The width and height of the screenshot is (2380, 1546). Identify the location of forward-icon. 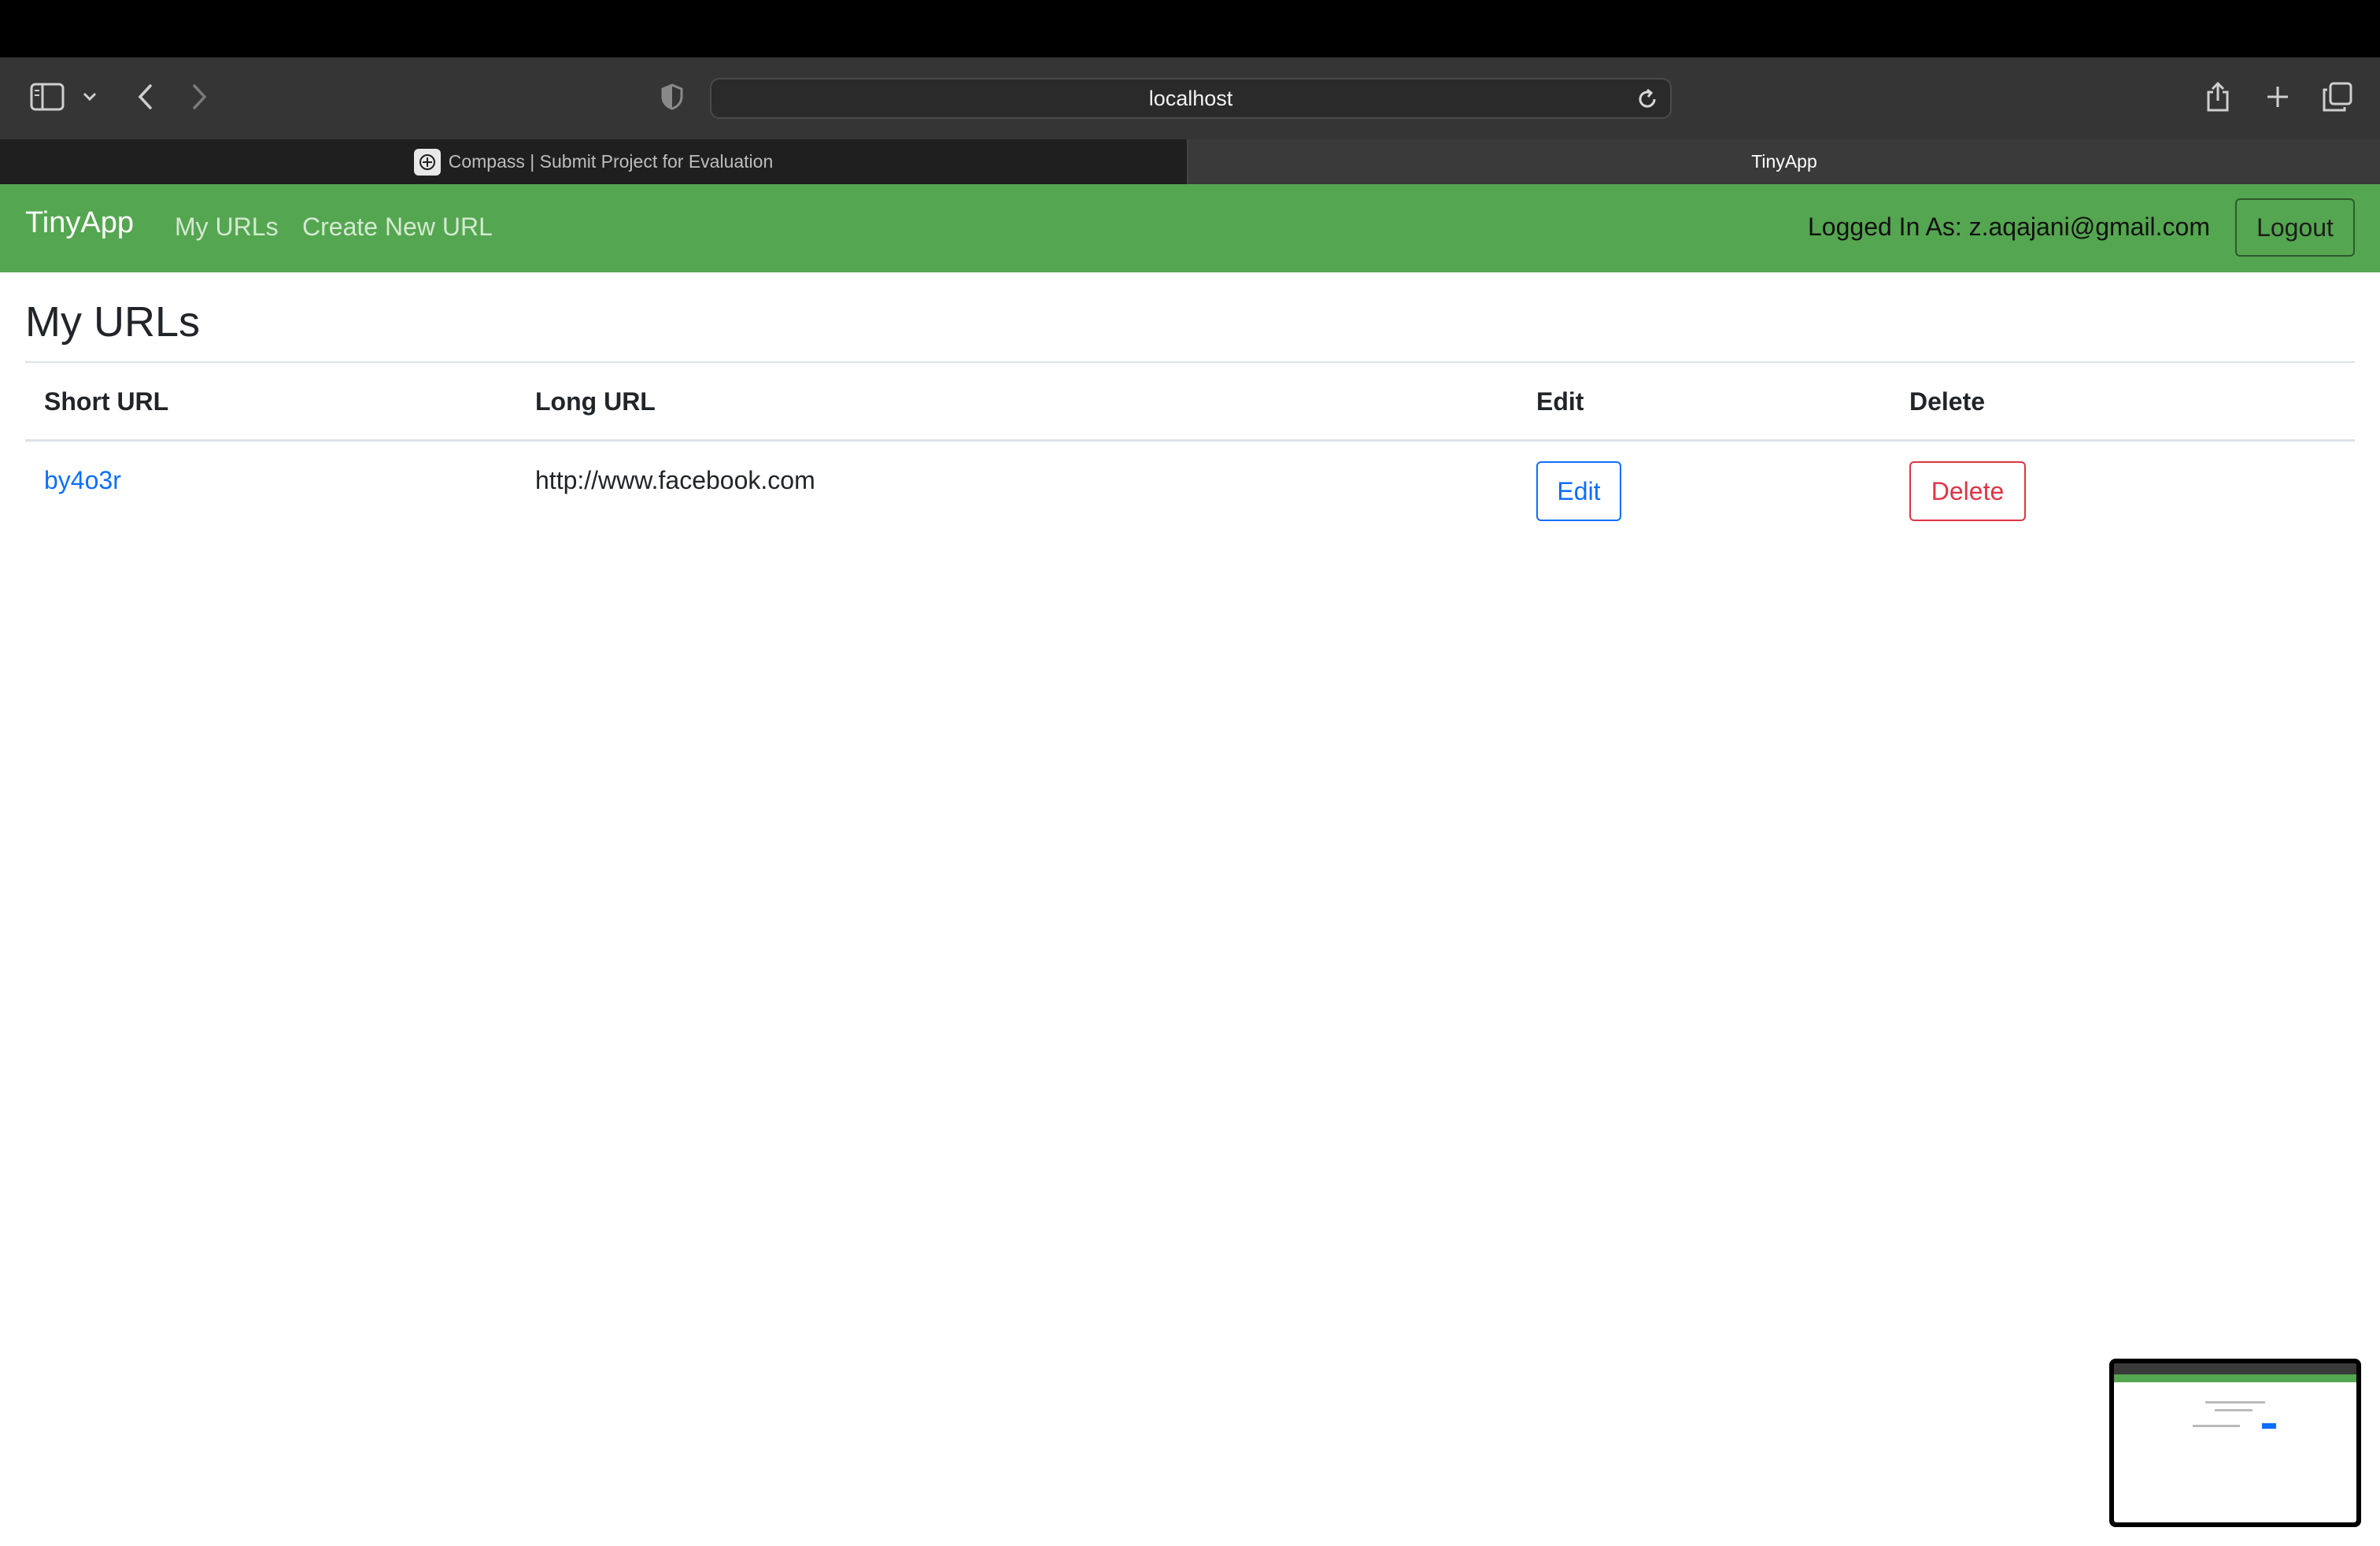
(200, 97).